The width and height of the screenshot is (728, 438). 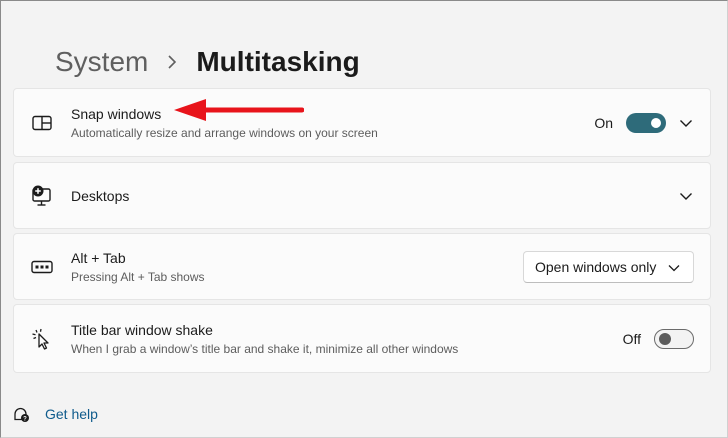 I want to click on get-help: ? Get help, so click(x=55, y=414).